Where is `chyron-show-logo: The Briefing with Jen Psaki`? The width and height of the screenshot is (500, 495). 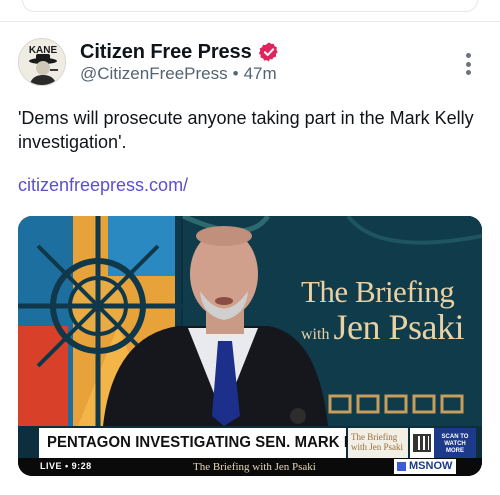
chyron-show-logo: The Briefing with Jen Psaki is located at coordinates (378, 443).